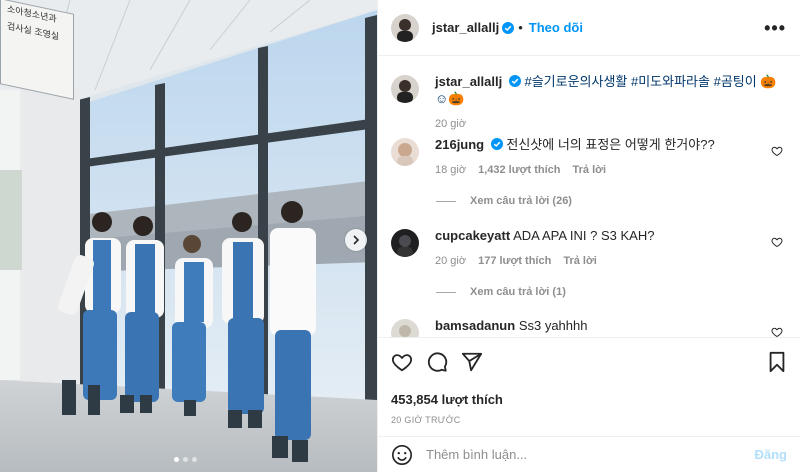 The height and width of the screenshot is (472, 800). I want to click on comment-username: cupcakeyatt, so click(472, 235).